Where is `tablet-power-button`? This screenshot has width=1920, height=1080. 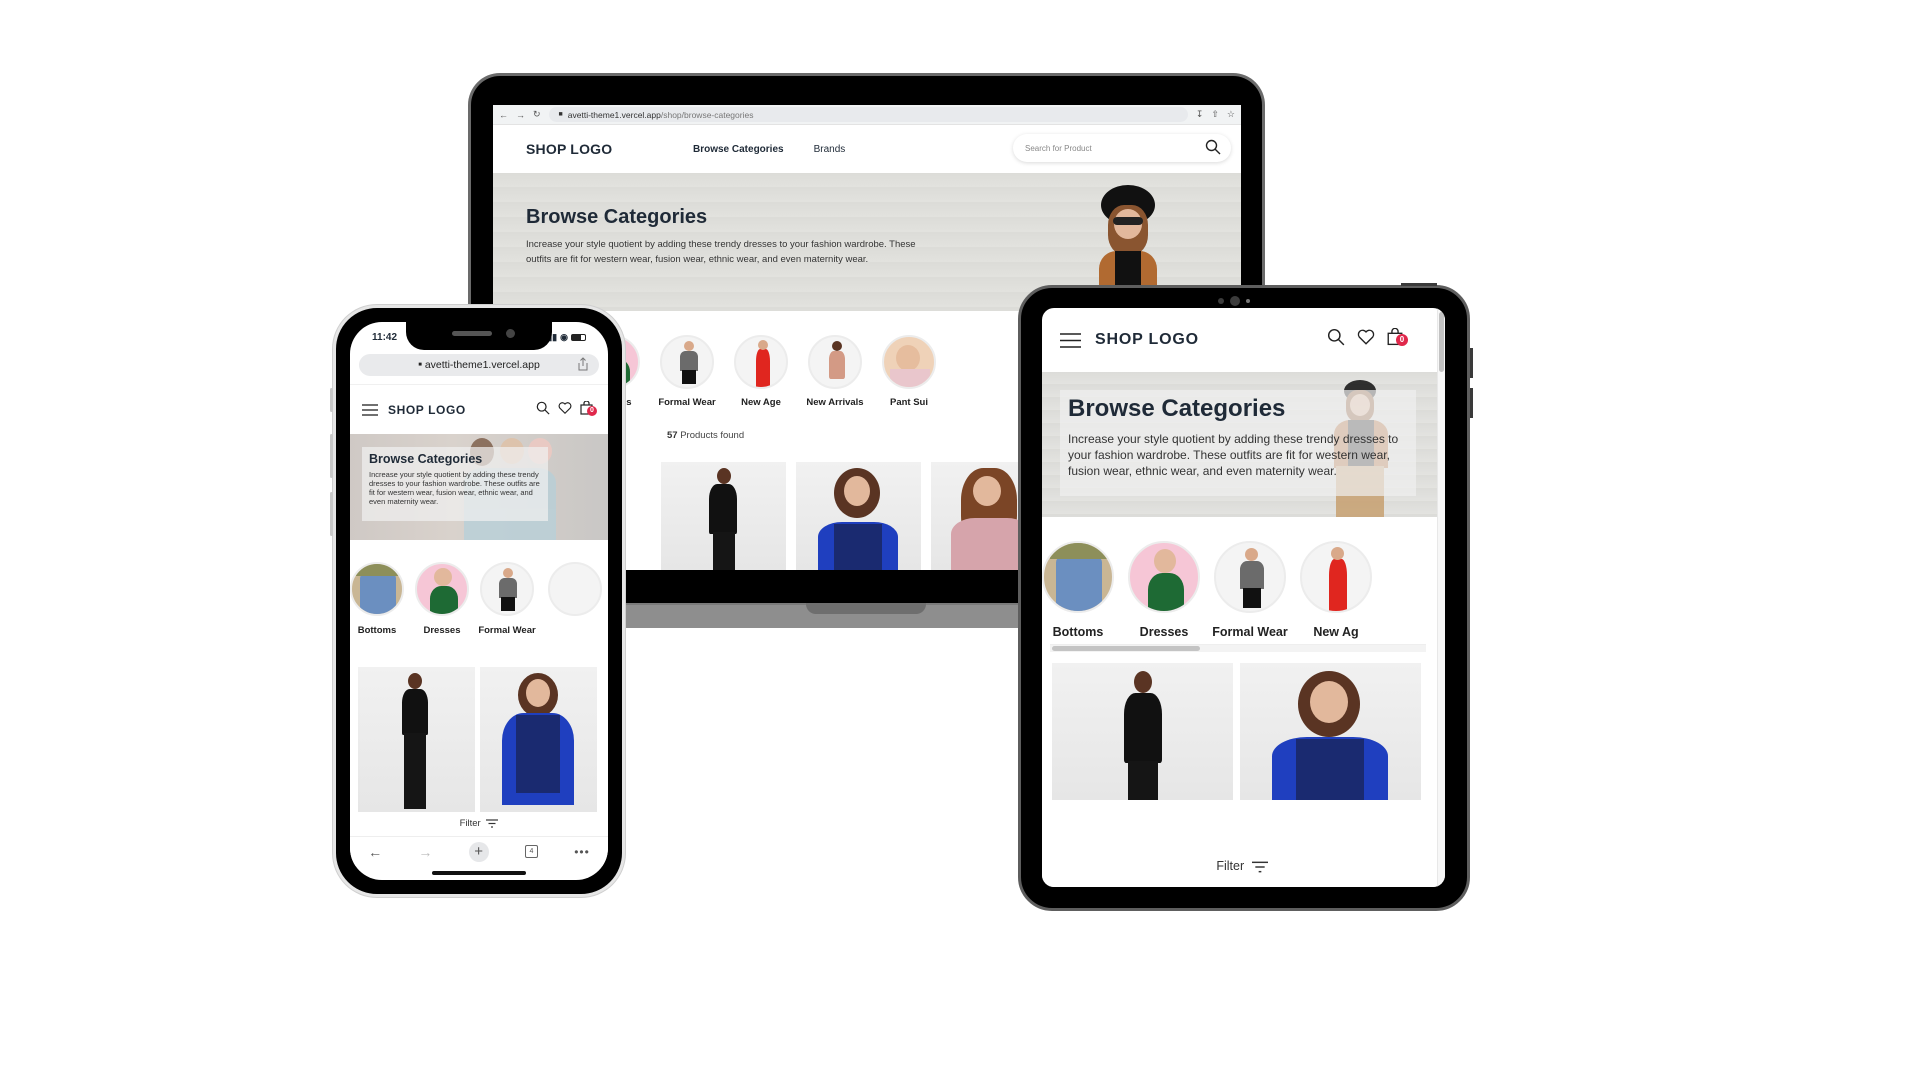
tablet-power-button is located at coordinates (1419, 284).